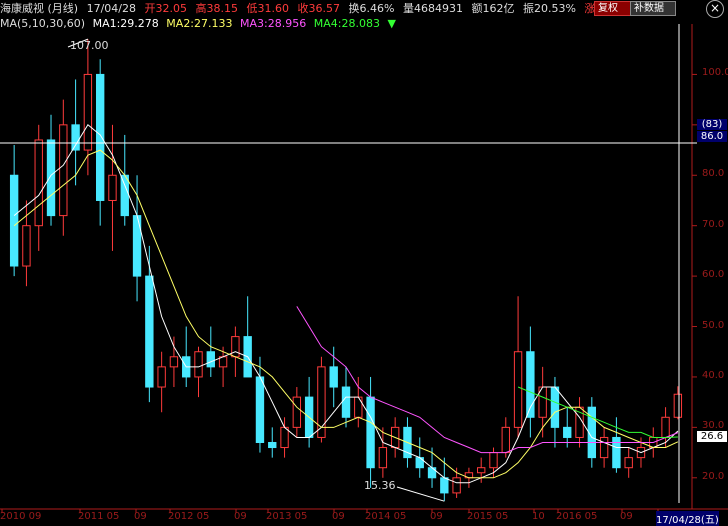 The height and width of the screenshot is (526, 728). I want to click on fill-data-button: 补数据, so click(653, 8).